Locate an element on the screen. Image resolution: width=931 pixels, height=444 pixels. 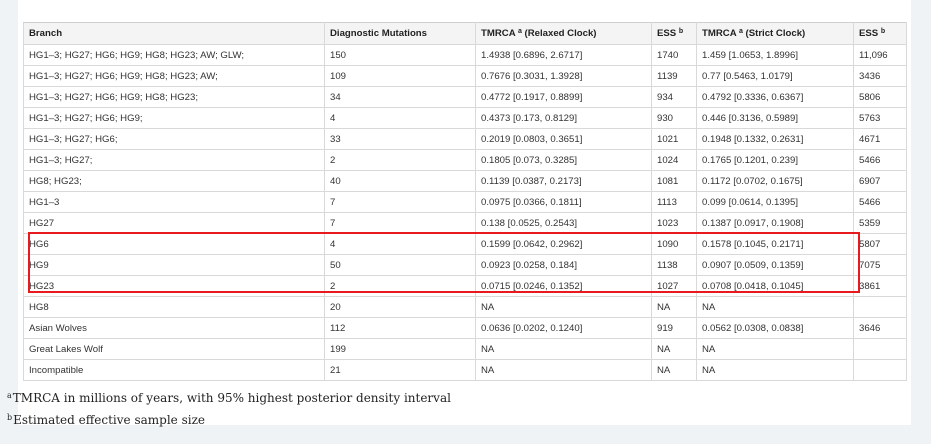
cell-diagnostic-mutations: 33 is located at coordinates (400, 139).